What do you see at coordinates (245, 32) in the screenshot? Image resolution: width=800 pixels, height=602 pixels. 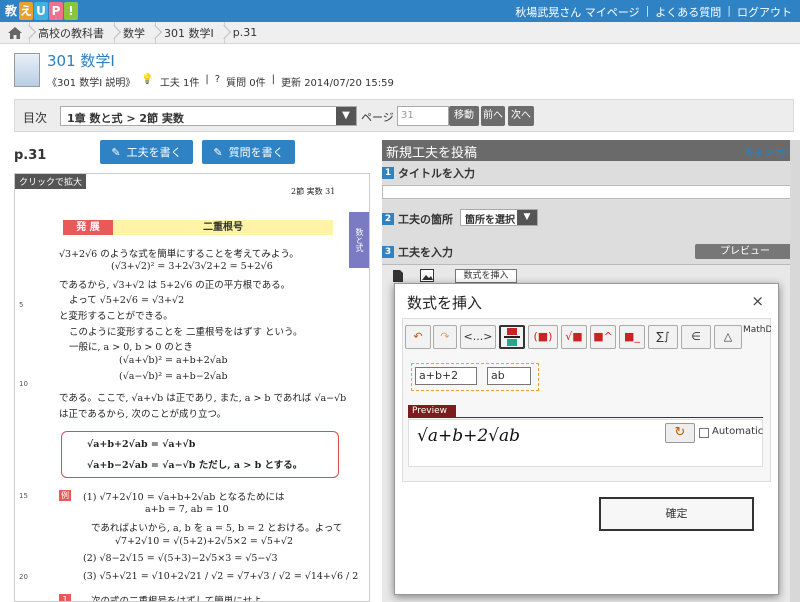 I see `breadcrumb-label: p.31` at bounding box center [245, 32].